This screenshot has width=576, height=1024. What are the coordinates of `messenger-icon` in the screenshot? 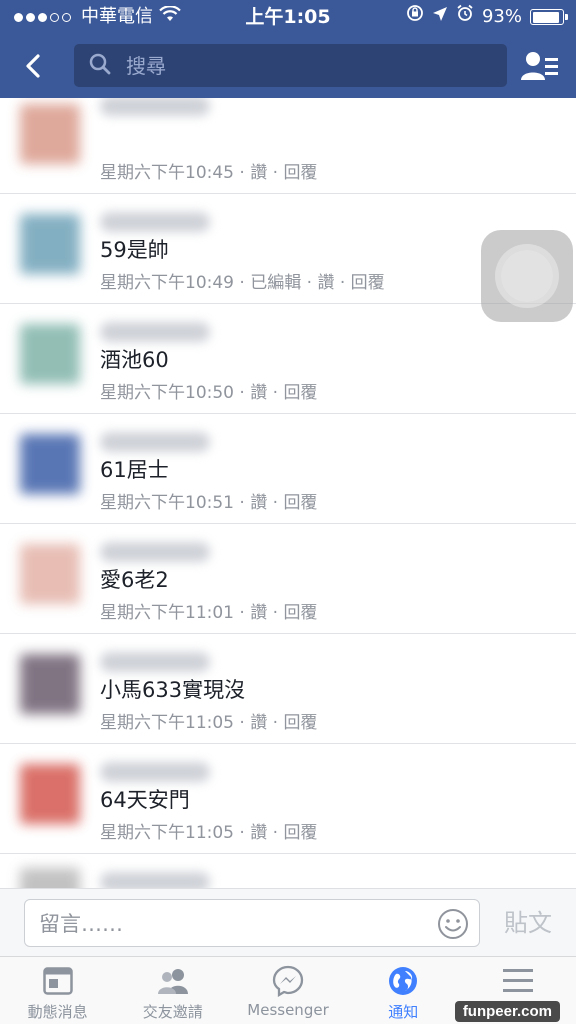 It's located at (288, 981).